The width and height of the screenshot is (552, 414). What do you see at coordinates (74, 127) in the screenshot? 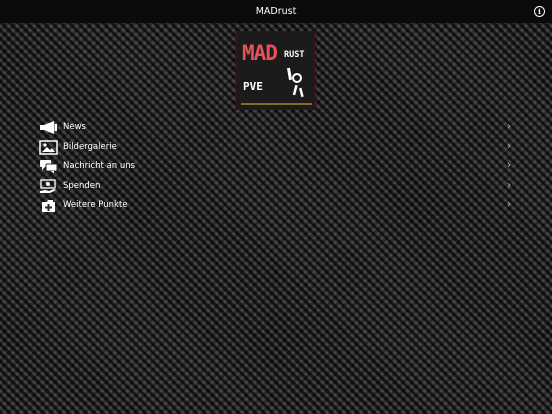
I see `menu-item-label: News` at bounding box center [74, 127].